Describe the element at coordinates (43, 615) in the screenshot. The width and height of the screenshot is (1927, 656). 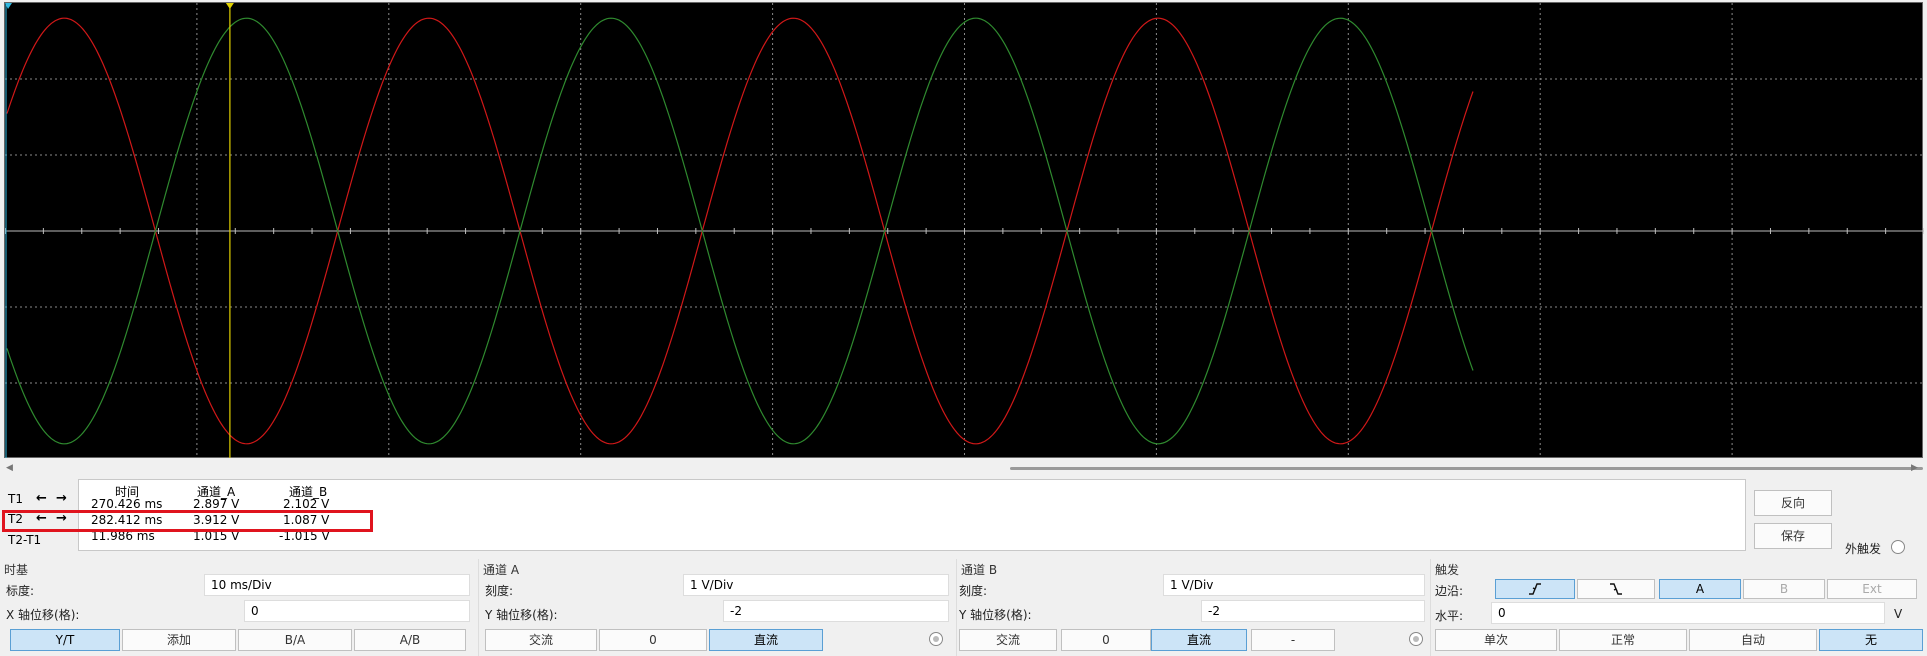
I see `x-offset-label: X 轴位移(格):` at that location.